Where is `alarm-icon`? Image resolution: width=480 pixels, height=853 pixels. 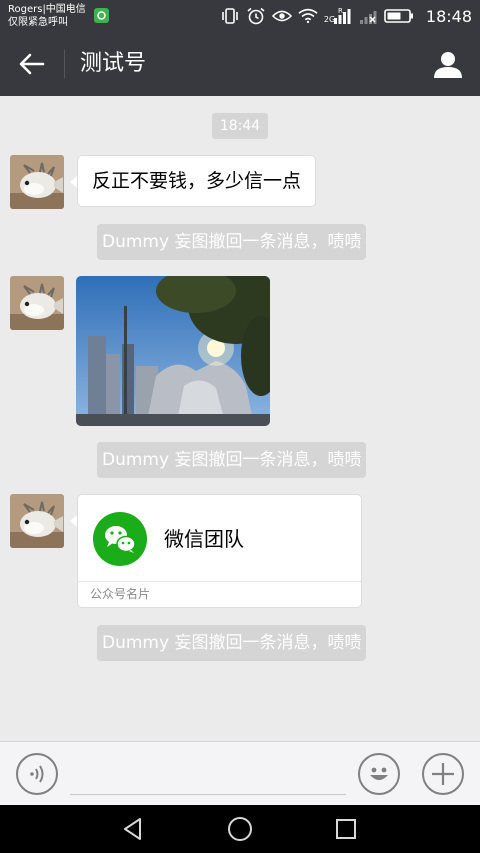 alarm-icon is located at coordinates (256, 16).